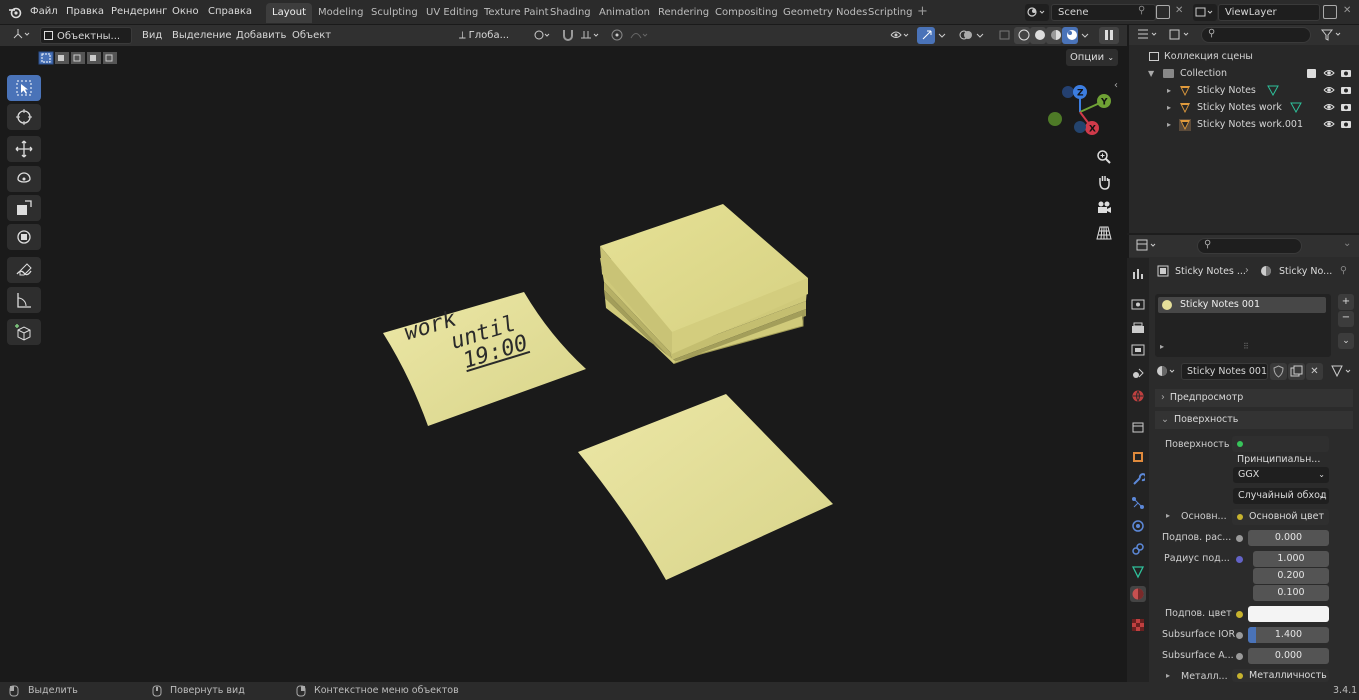  I want to click on browse-material-icon, so click(1168, 371).